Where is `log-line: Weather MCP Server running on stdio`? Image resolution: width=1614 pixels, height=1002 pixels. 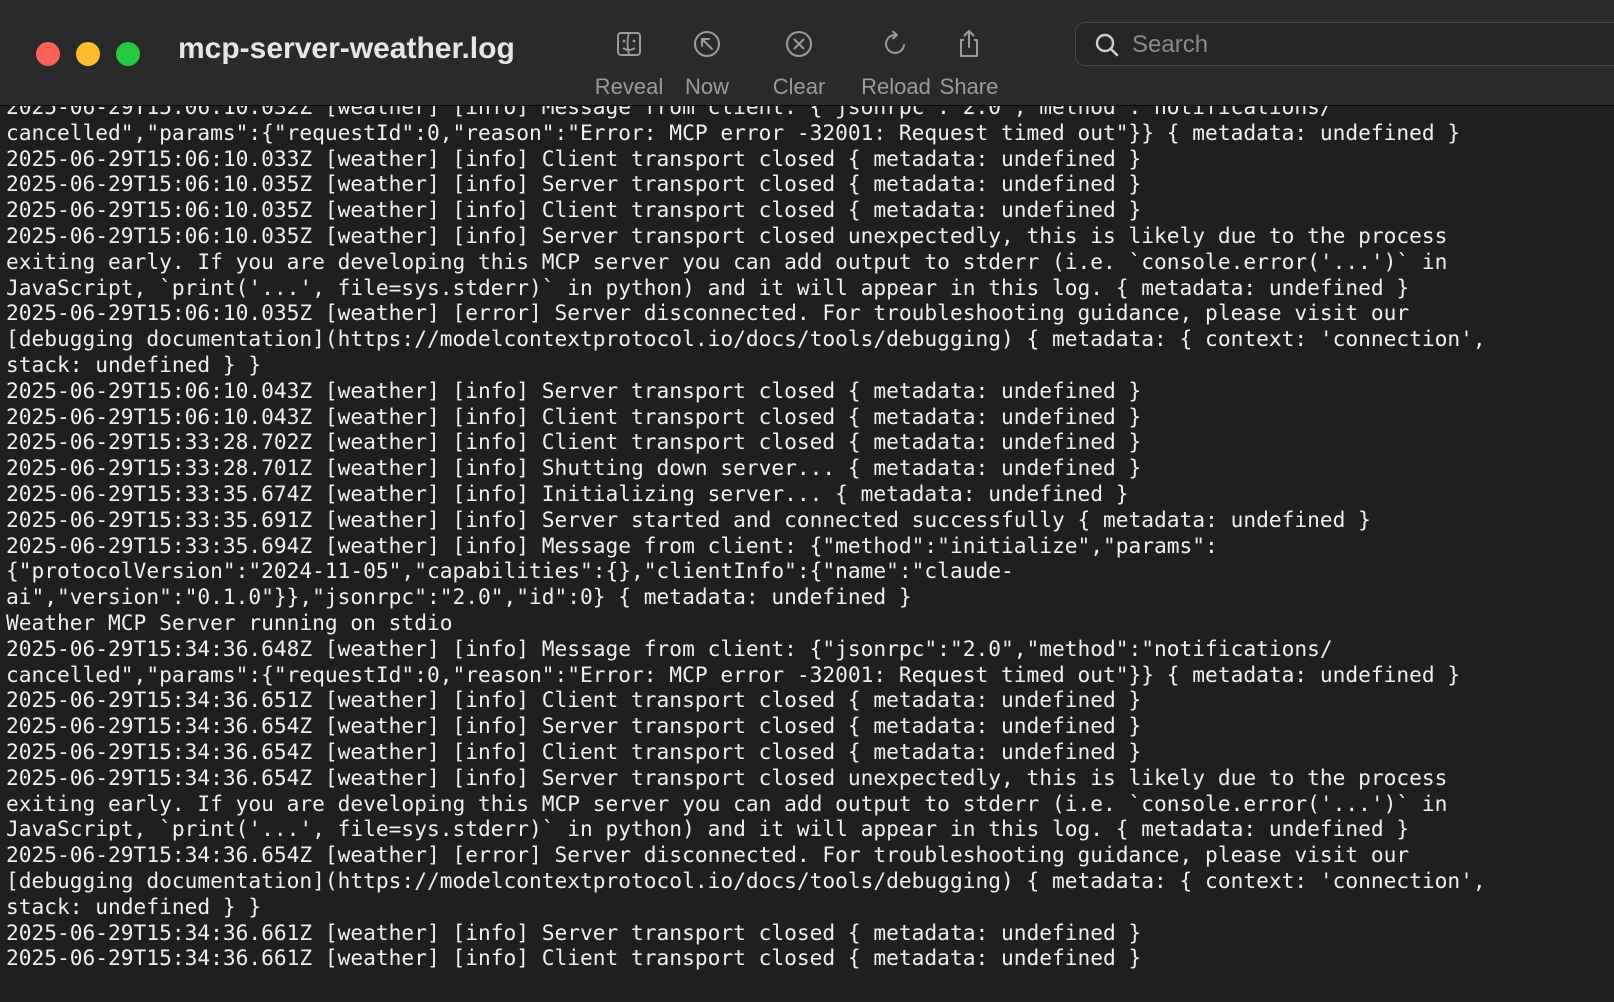
log-line: Weather MCP Server running on stdio is located at coordinates (229, 622).